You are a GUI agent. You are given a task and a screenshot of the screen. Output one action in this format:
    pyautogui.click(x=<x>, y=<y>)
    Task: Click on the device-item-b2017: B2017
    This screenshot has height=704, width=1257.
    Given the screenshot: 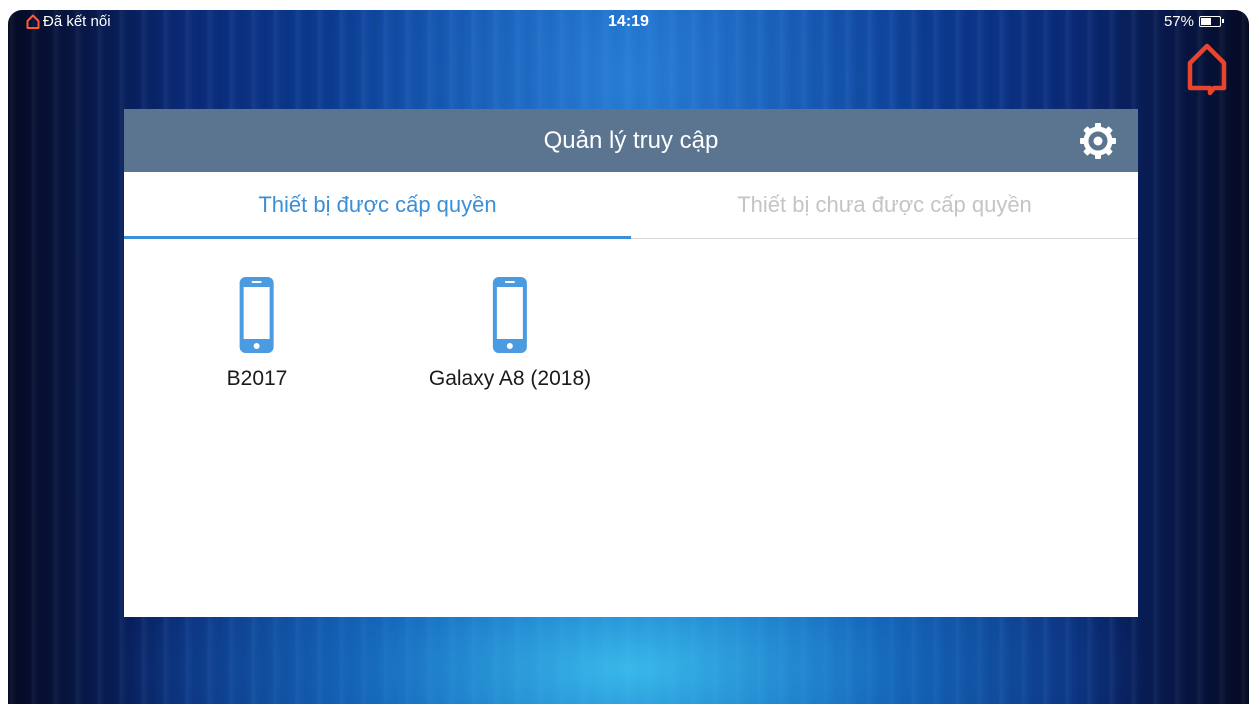 What is the action you would take?
    pyautogui.click(x=257, y=333)
    